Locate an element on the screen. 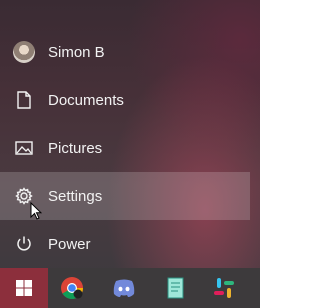 This screenshot has height=308, width=320. notepad-icon is located at coordinates (175, 288).